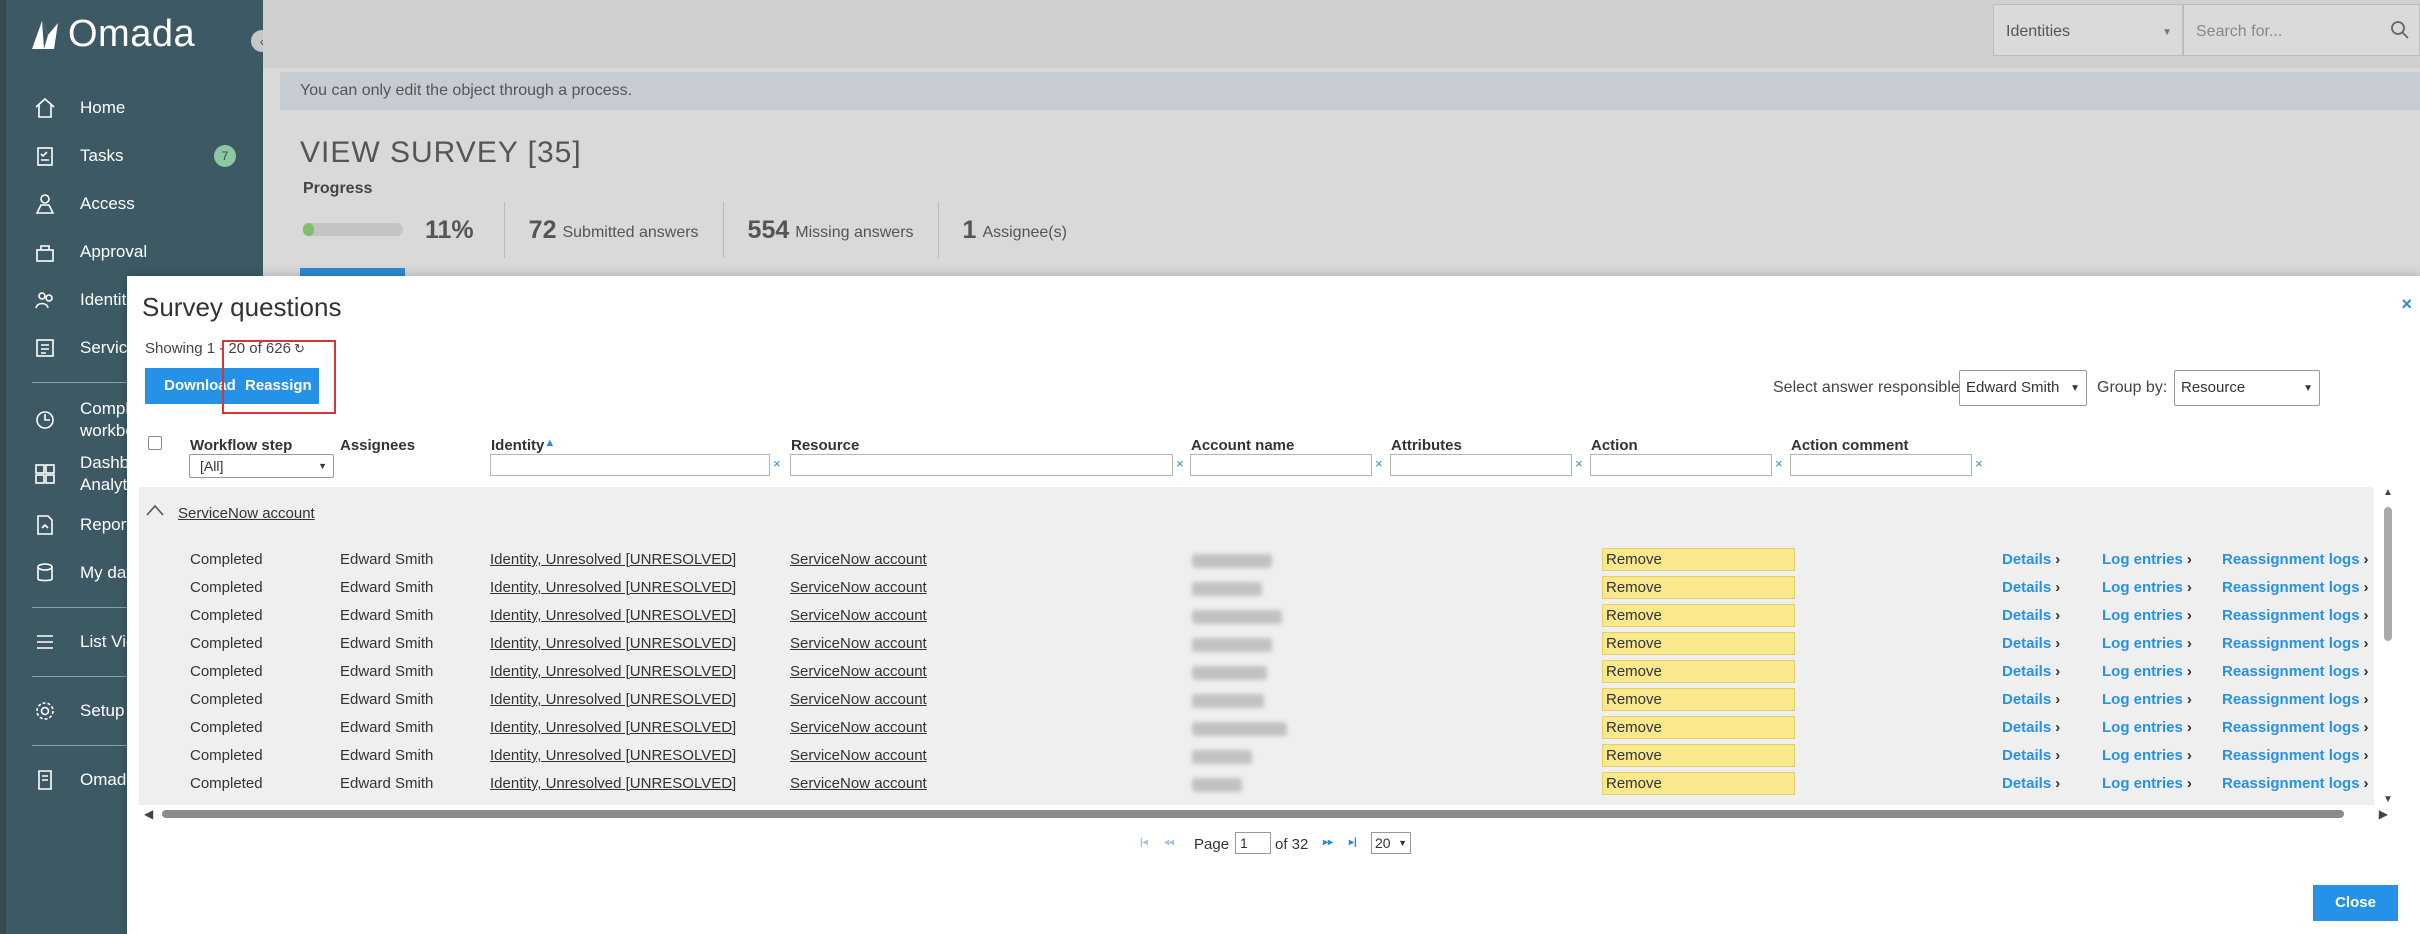 Image resolution: width=2420 pixels, height=934 pixels. Describe the element at coordinates (1979, 463) in the screenshot. I see `clear-action-comment-filter-icon: ×` at that location.